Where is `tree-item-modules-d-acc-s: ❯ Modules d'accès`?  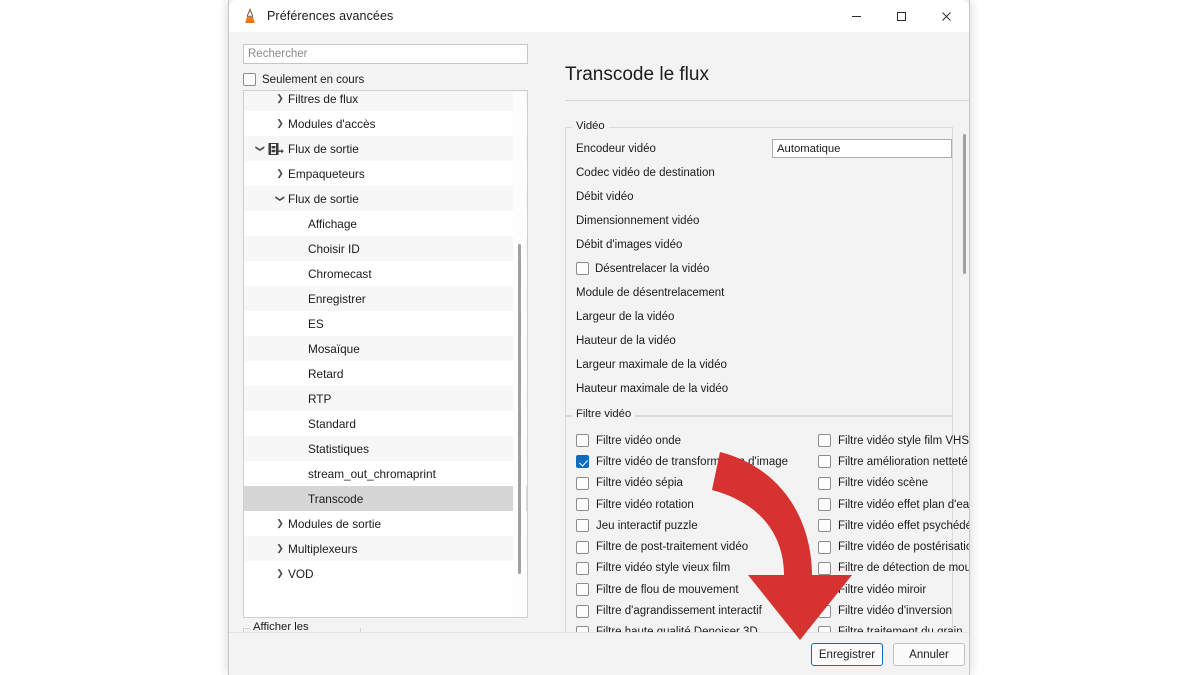 tree-item-modules-d-acc-s: ❯ Modules d'accès is located at coordinates (385, 123).